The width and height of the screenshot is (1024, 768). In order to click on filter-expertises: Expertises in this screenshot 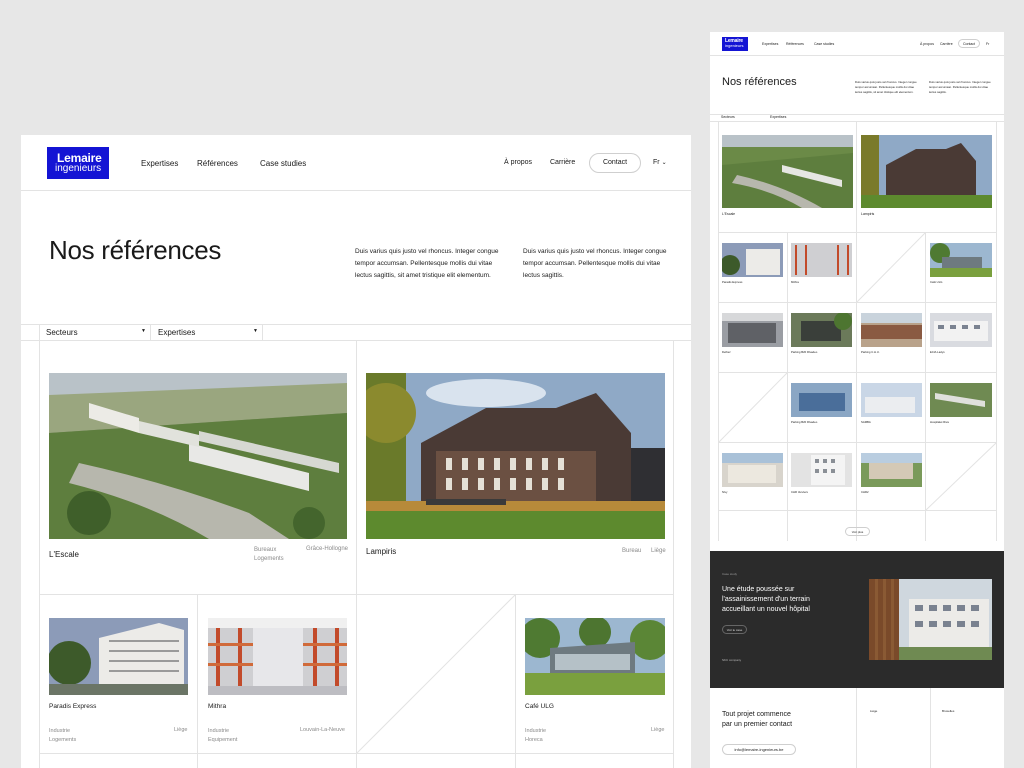, I will do `click(778, 117)`.